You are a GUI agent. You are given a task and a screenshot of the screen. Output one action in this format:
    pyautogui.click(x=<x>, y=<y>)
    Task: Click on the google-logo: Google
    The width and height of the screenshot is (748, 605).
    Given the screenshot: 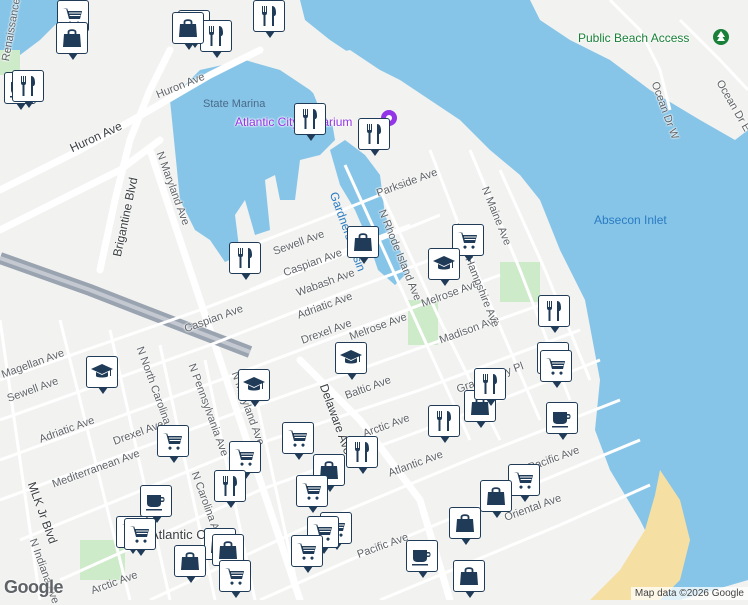 What is the action you would take?
    pyautogui.click(x=34, y=587)
    